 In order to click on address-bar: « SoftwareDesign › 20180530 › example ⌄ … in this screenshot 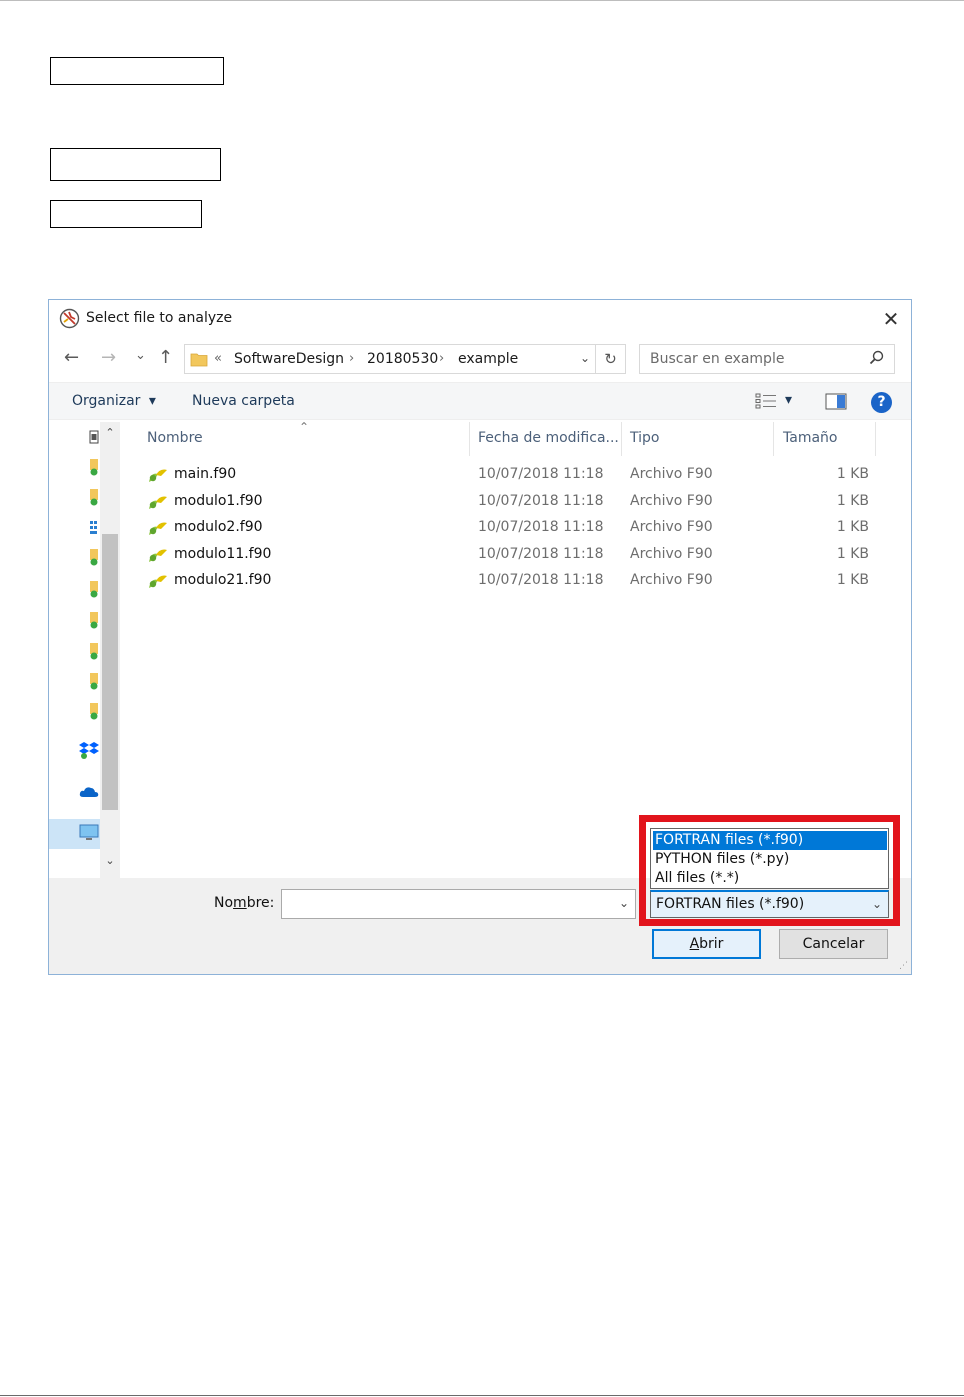, I will do `click(405, 359)`.